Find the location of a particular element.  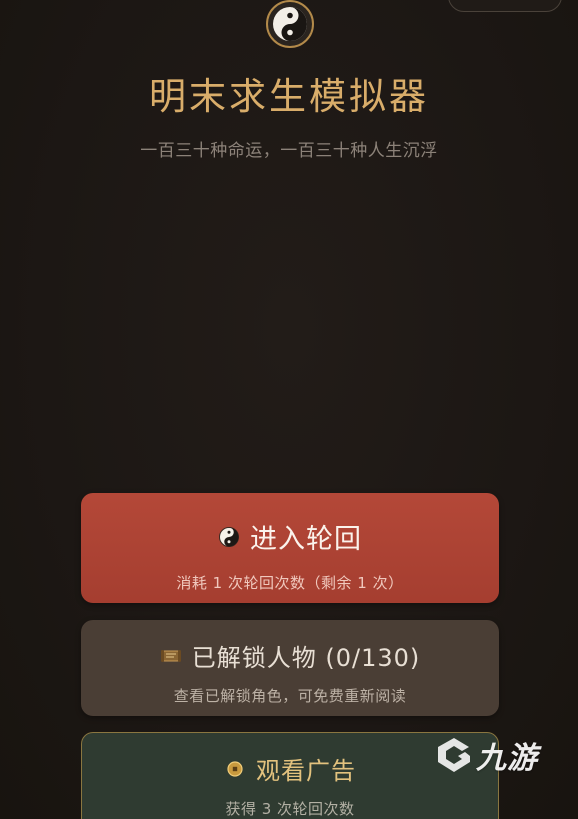

enter-reincarnation-button: 进入轮回 消耗 1 次轮回次数（剩余 1 次） is located at coordinates (290, 548).